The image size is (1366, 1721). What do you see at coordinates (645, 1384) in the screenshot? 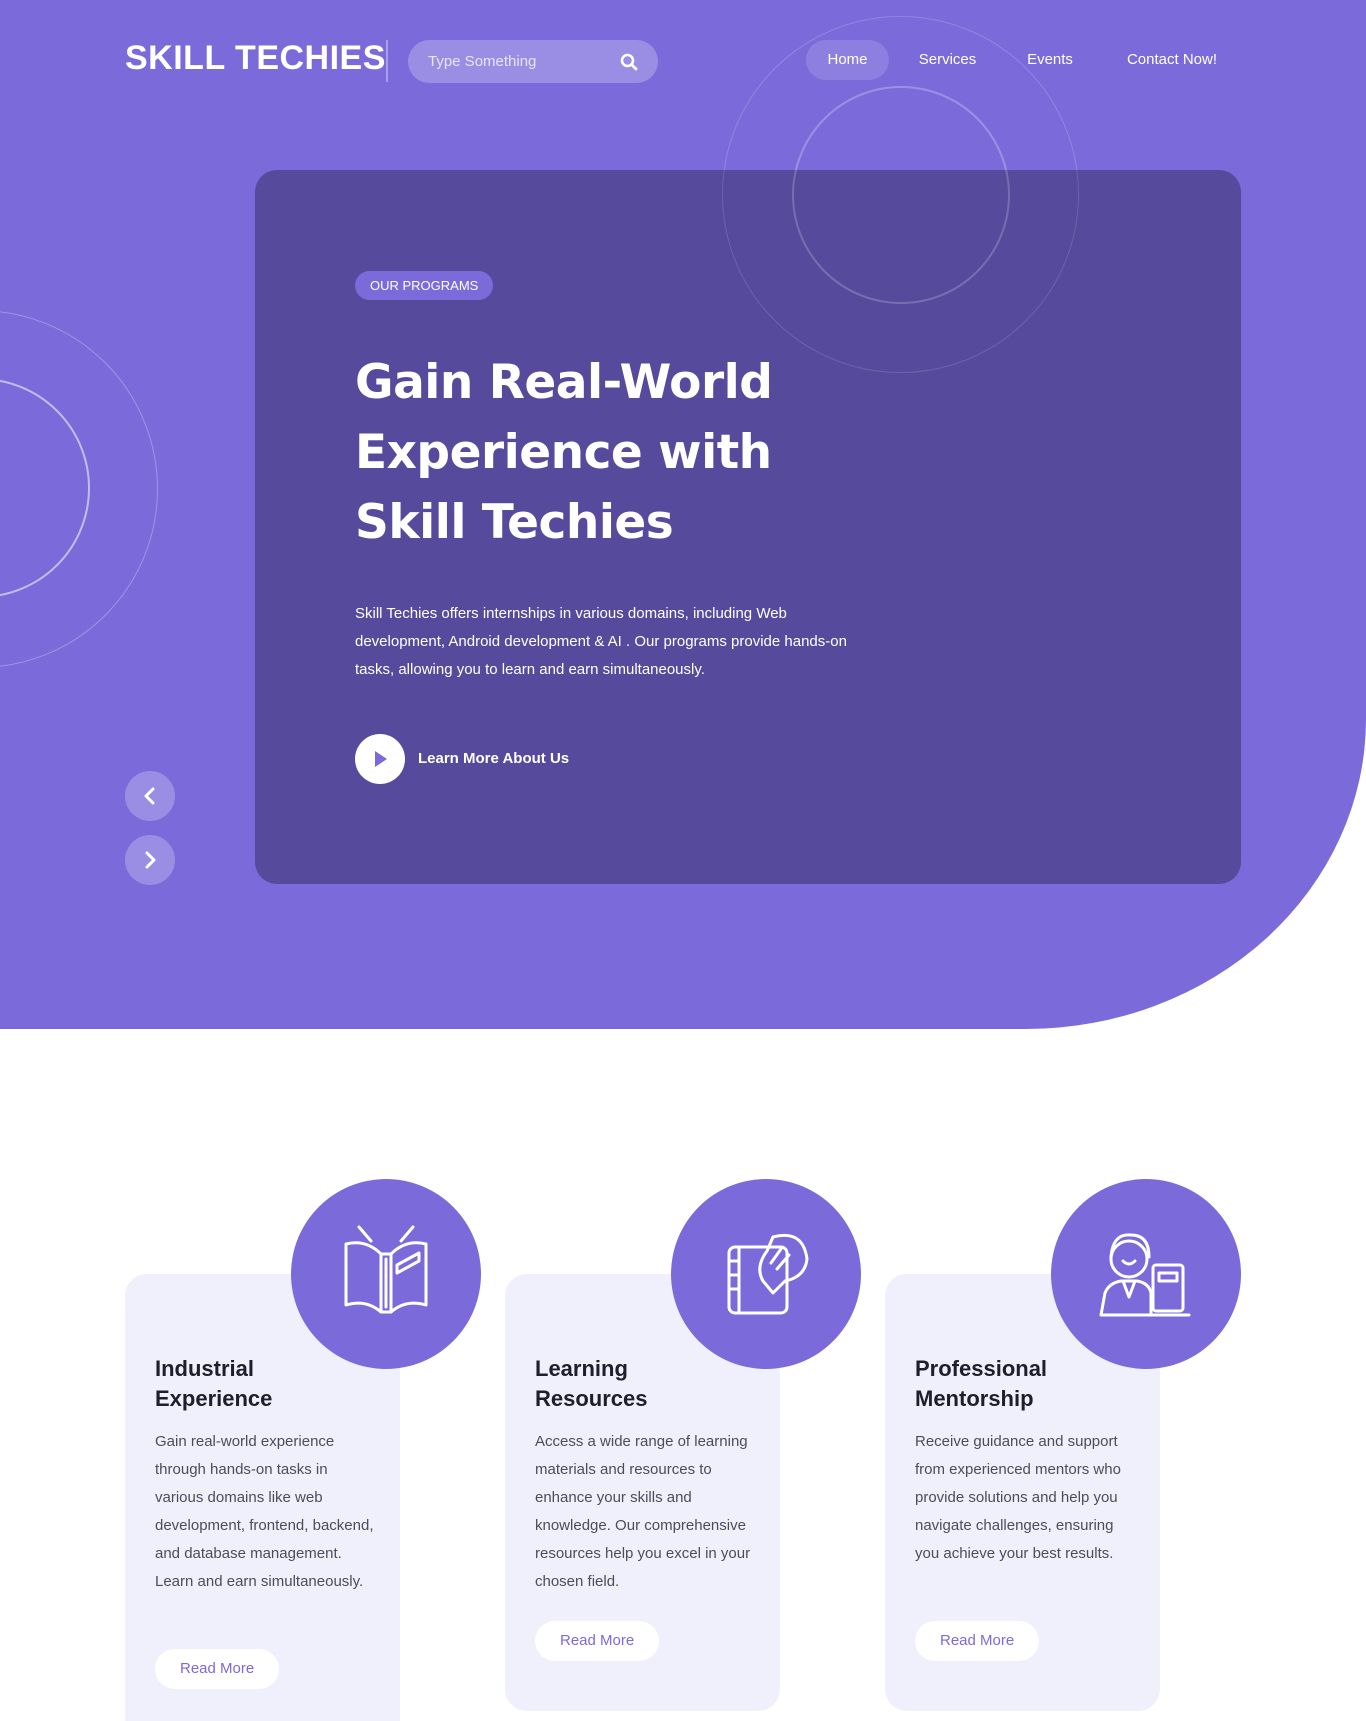
I see `card-title: Learning Resources` at bounding box center [645, 1384].